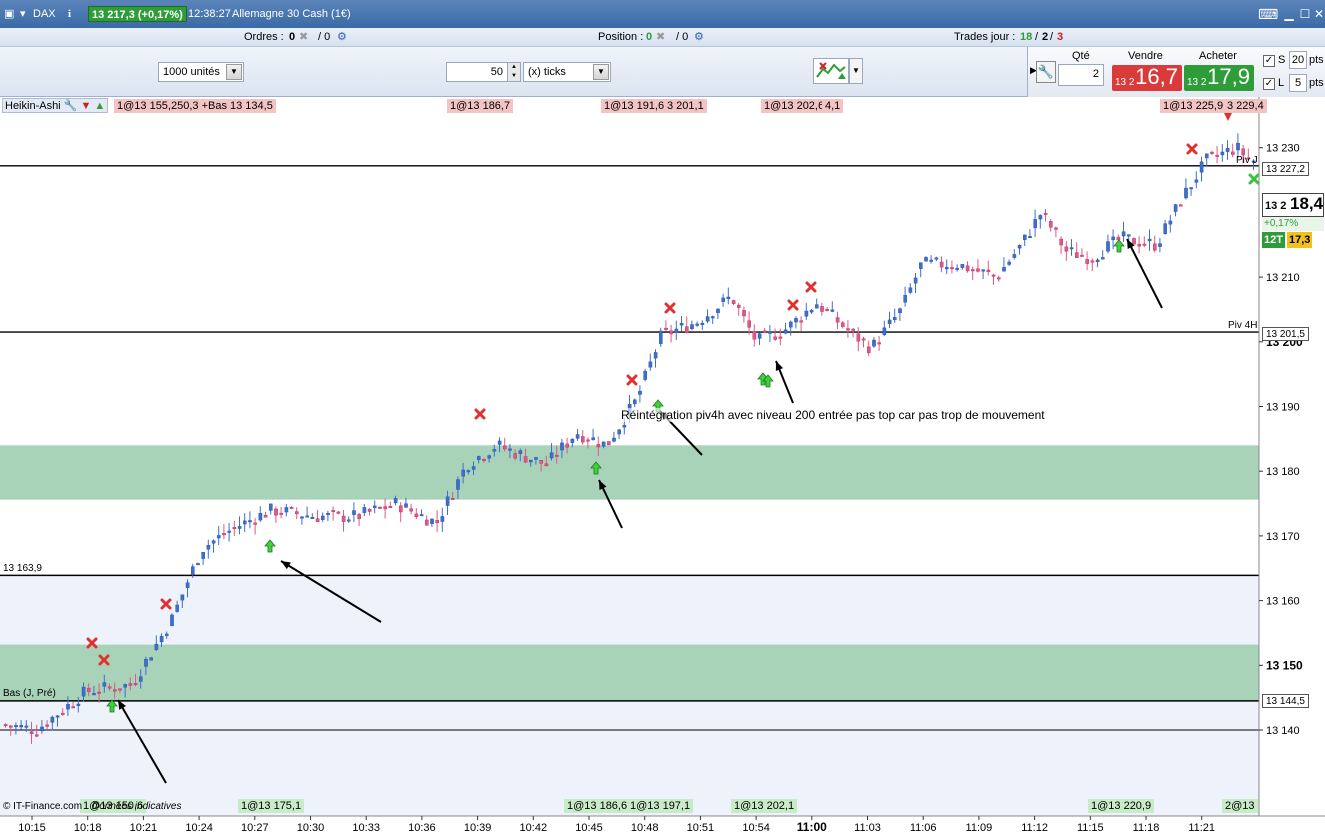 This screenshot has width=1325, height=836. What do you see at coordinates (201, 72) in the screenshot?
I see `units-select: 1000 unités ▼` at bounding box center [201, 72].